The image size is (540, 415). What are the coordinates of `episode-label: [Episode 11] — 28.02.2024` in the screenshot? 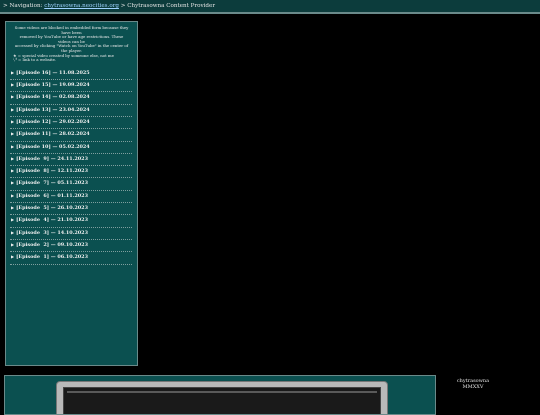 It's located at (53, 134).